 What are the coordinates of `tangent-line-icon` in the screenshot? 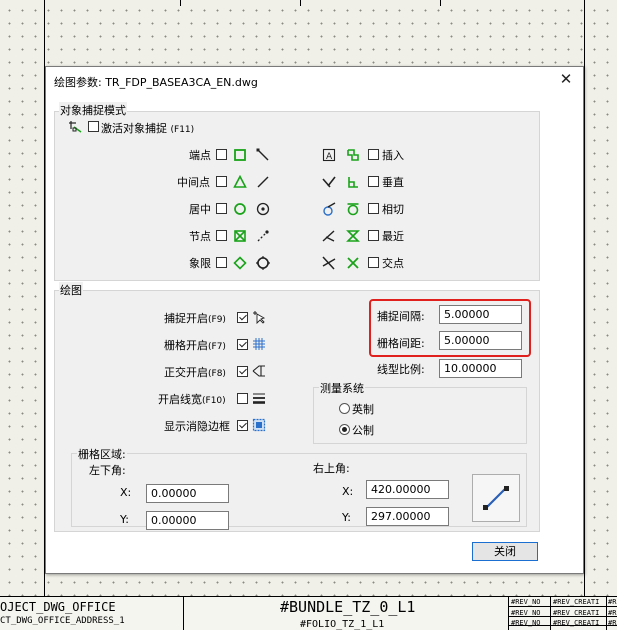 It's located at (329, 209).